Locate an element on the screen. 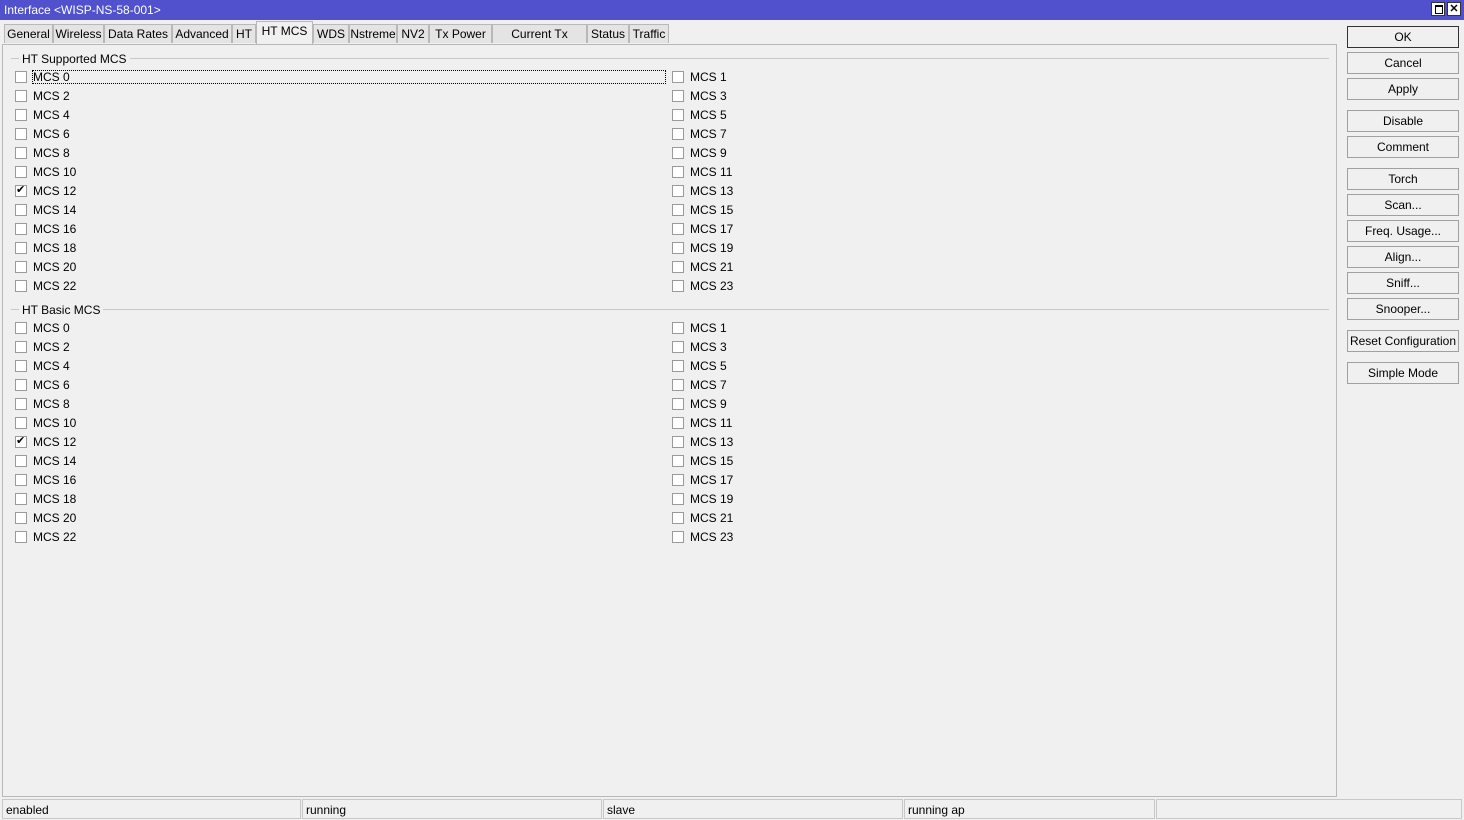 Image resolution: width=1464 pixels, height=820 pixels. basic-mcs-5-checkbox is located at coordinates (678, 366).